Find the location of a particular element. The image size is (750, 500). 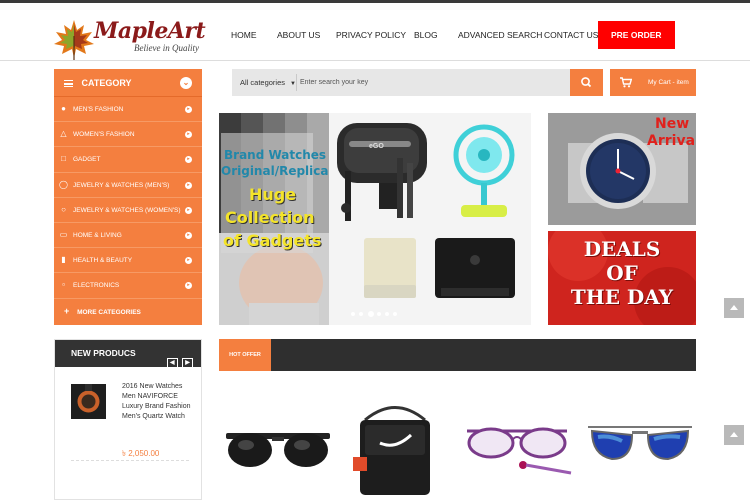

nav-home: HOME is located at coordinates (244, 35).